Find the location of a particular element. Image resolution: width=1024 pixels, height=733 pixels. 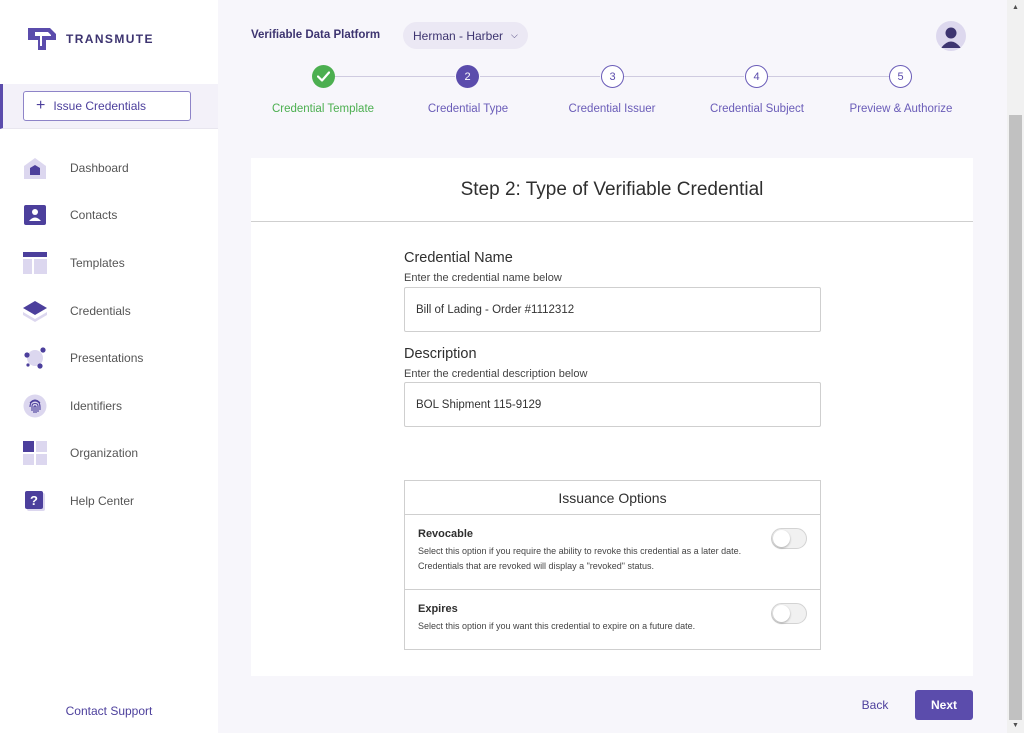

sidebar-item-contacts: Contacts is located at coordinates (109, 216).